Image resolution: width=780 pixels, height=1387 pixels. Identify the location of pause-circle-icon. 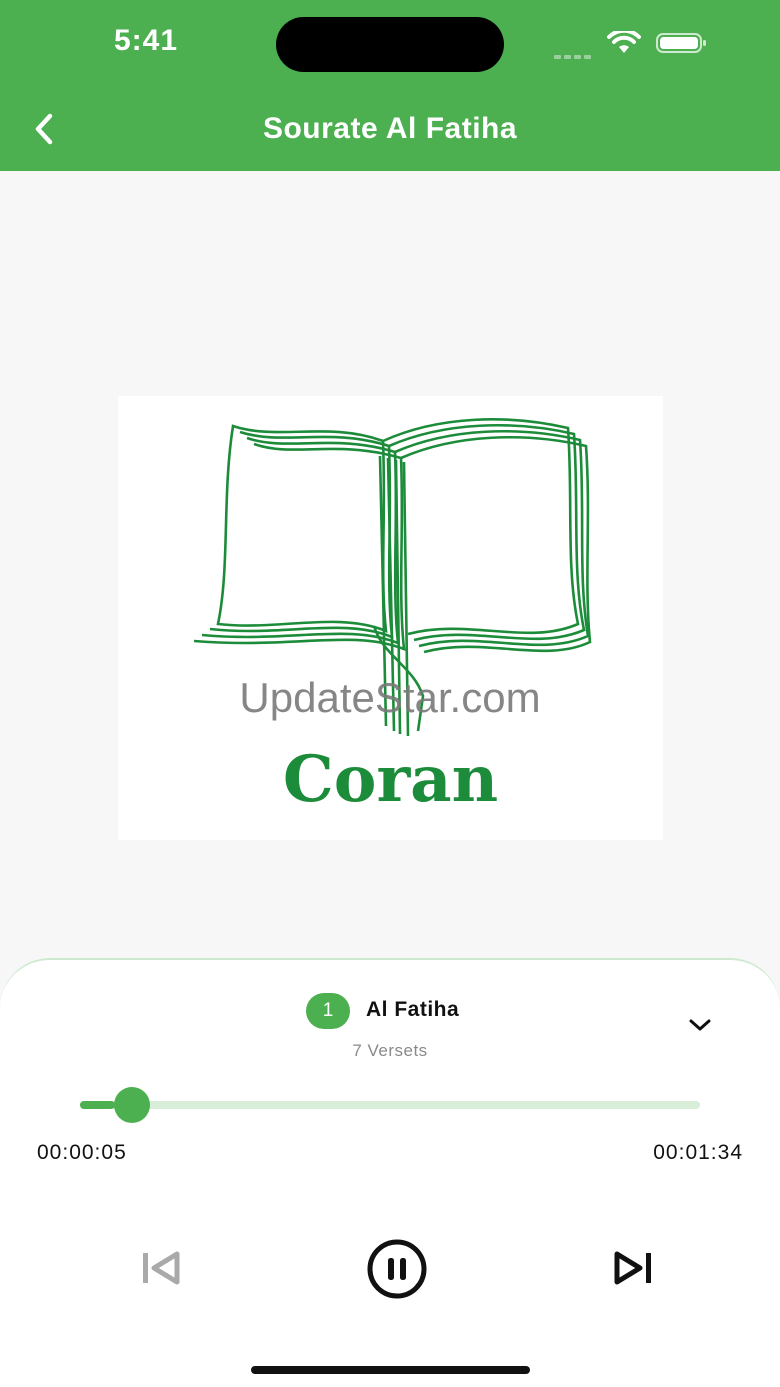
(397, 1269).